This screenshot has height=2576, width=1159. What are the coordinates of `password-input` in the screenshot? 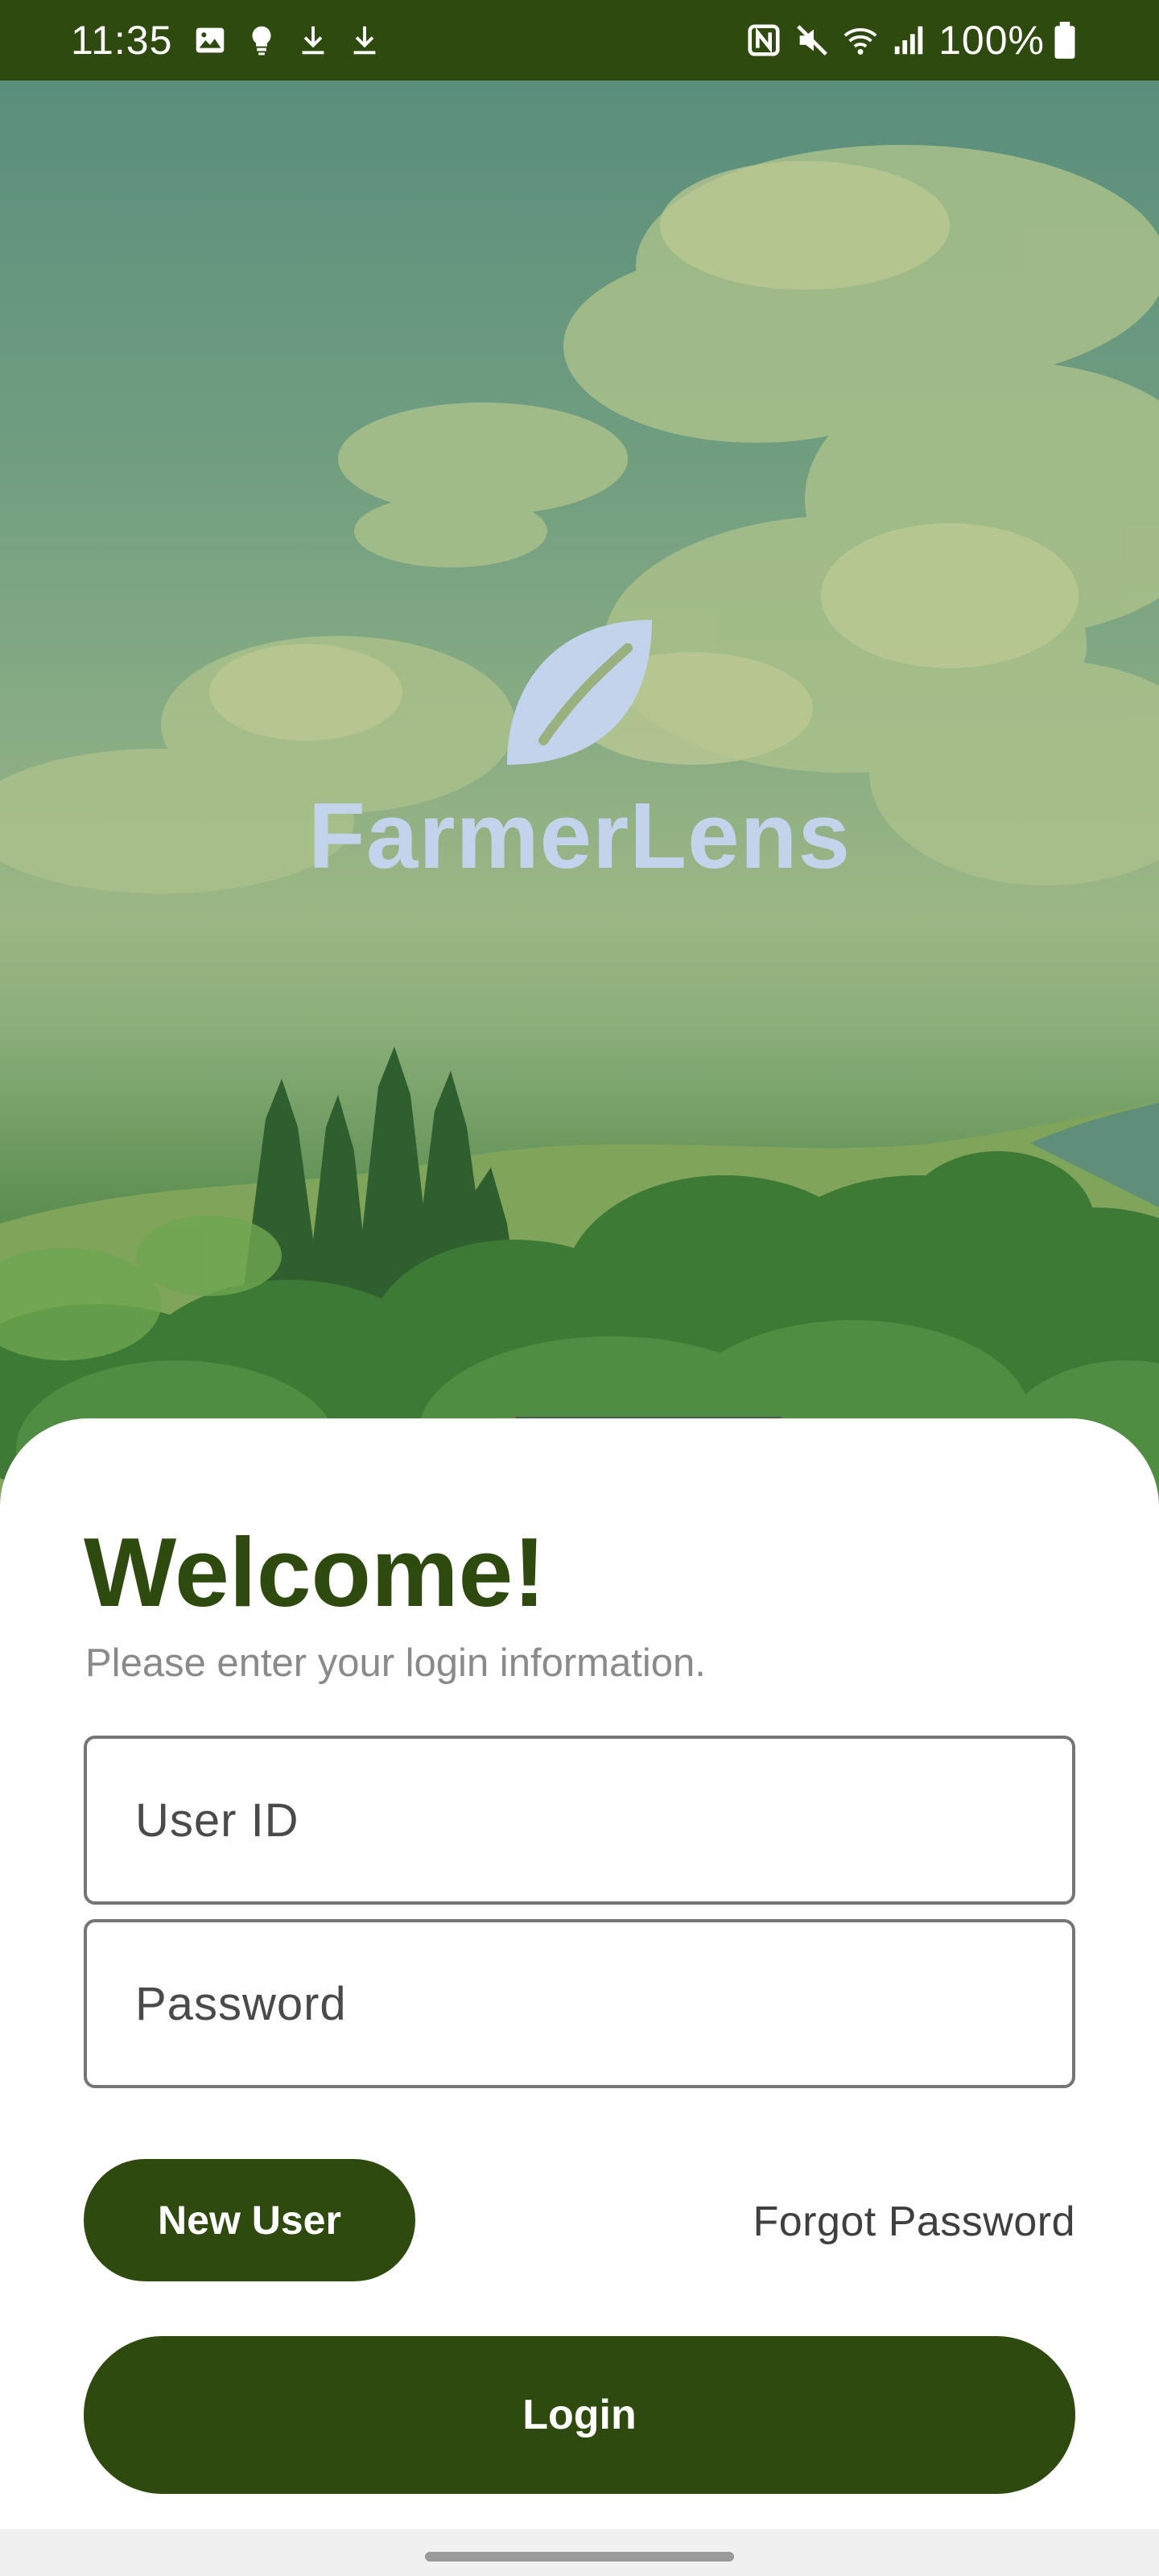 It's located at (603, 2003).